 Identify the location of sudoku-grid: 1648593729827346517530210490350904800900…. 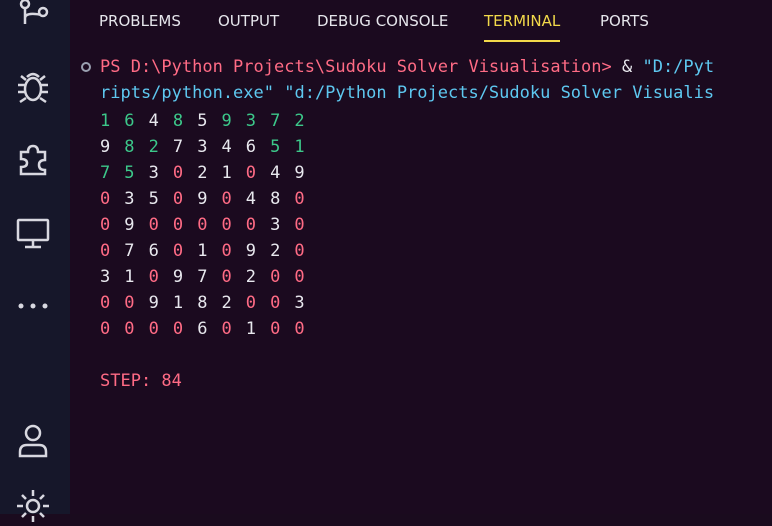
(205, 225).